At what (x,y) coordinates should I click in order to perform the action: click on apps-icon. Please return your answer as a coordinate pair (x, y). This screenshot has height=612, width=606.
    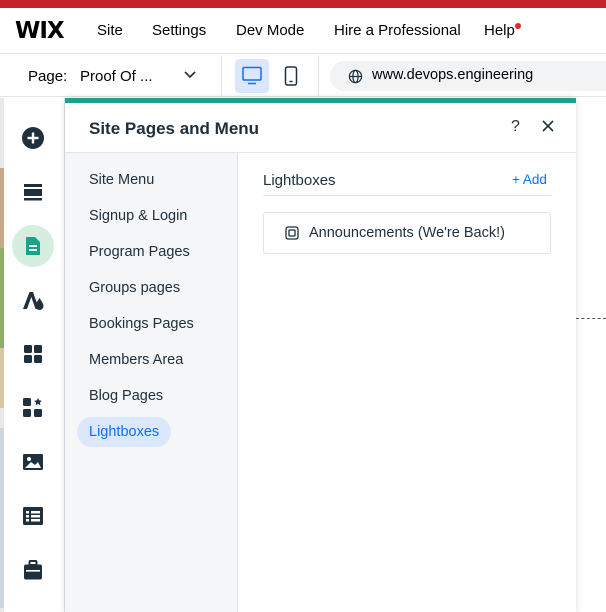
    Looking at the image, I should click on (33, 354).